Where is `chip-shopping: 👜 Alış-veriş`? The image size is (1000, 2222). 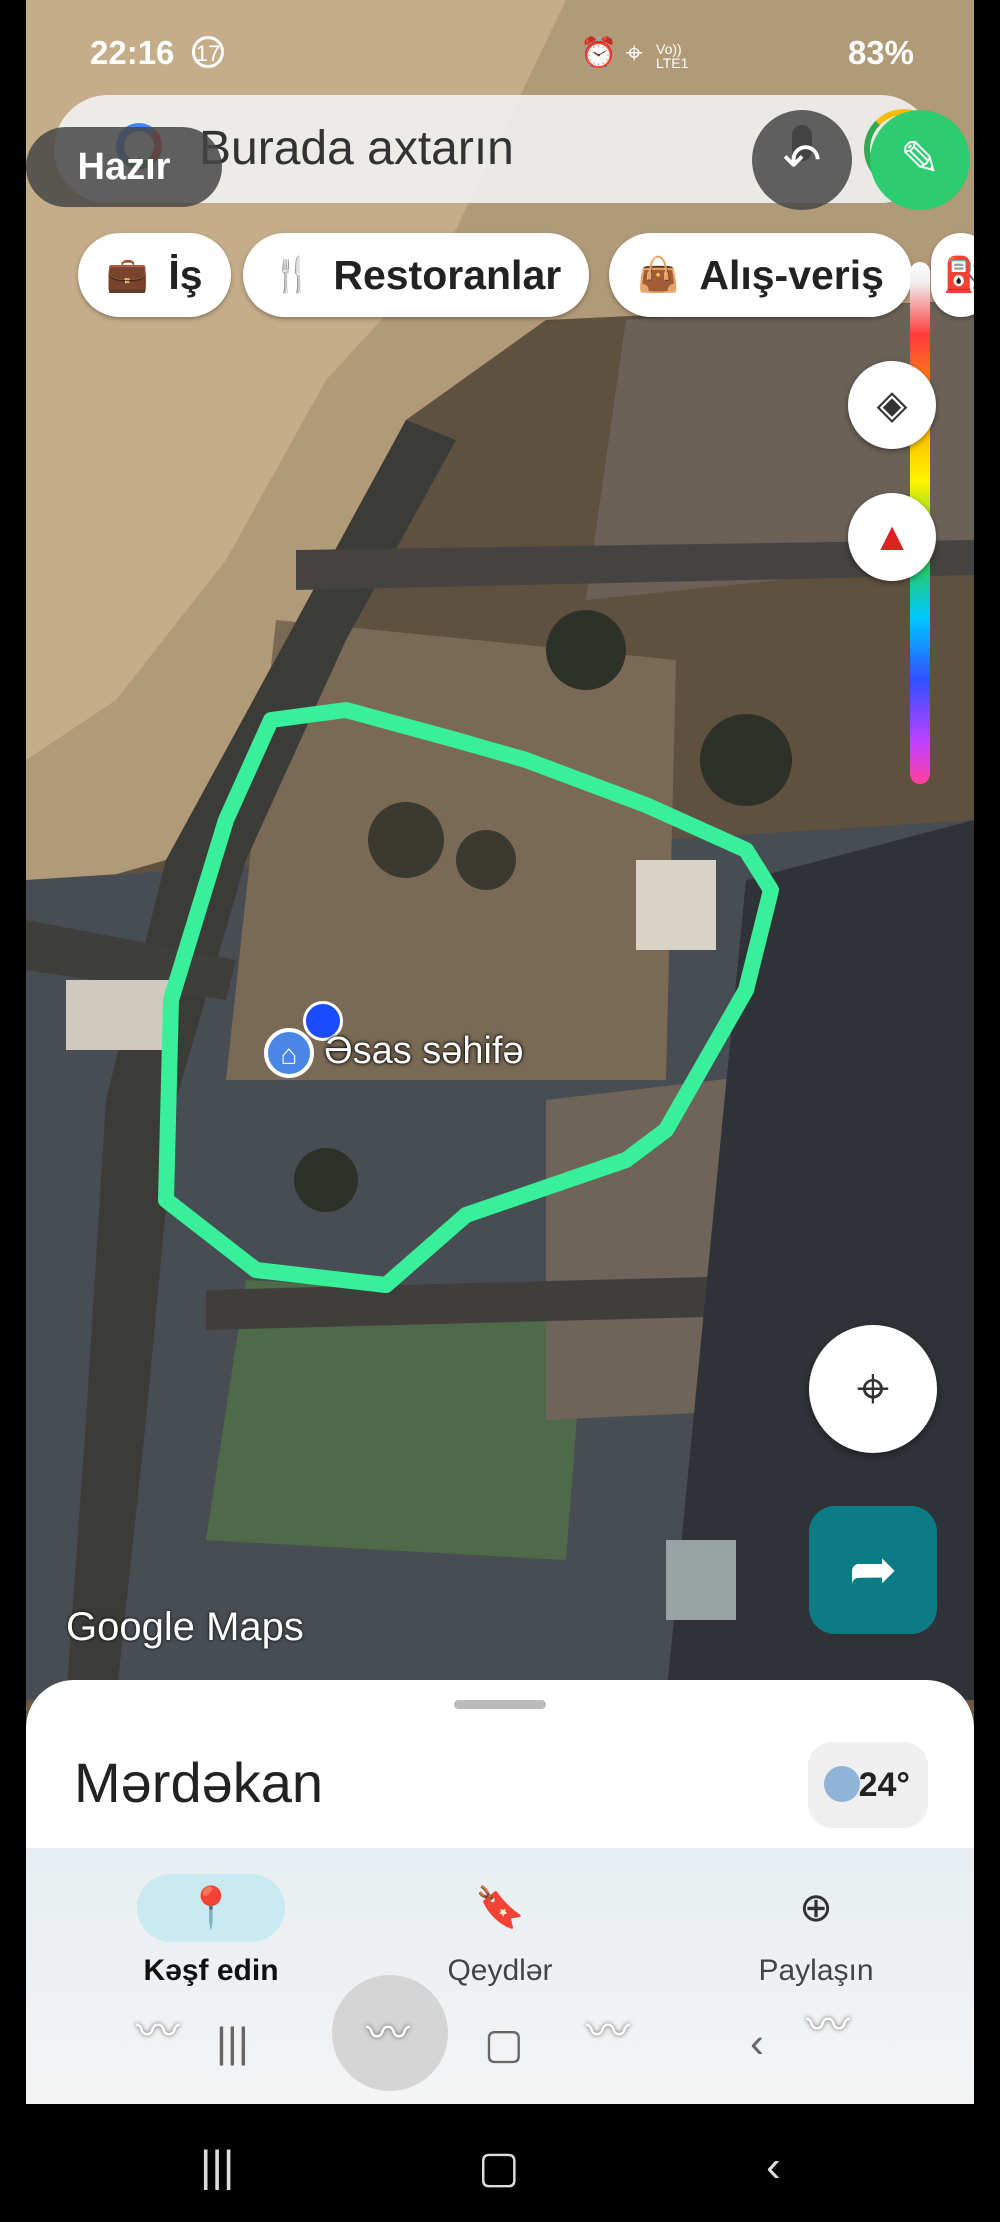 chip-shopping: 👜 Alış-veriş is located at coordinates (760, 275).